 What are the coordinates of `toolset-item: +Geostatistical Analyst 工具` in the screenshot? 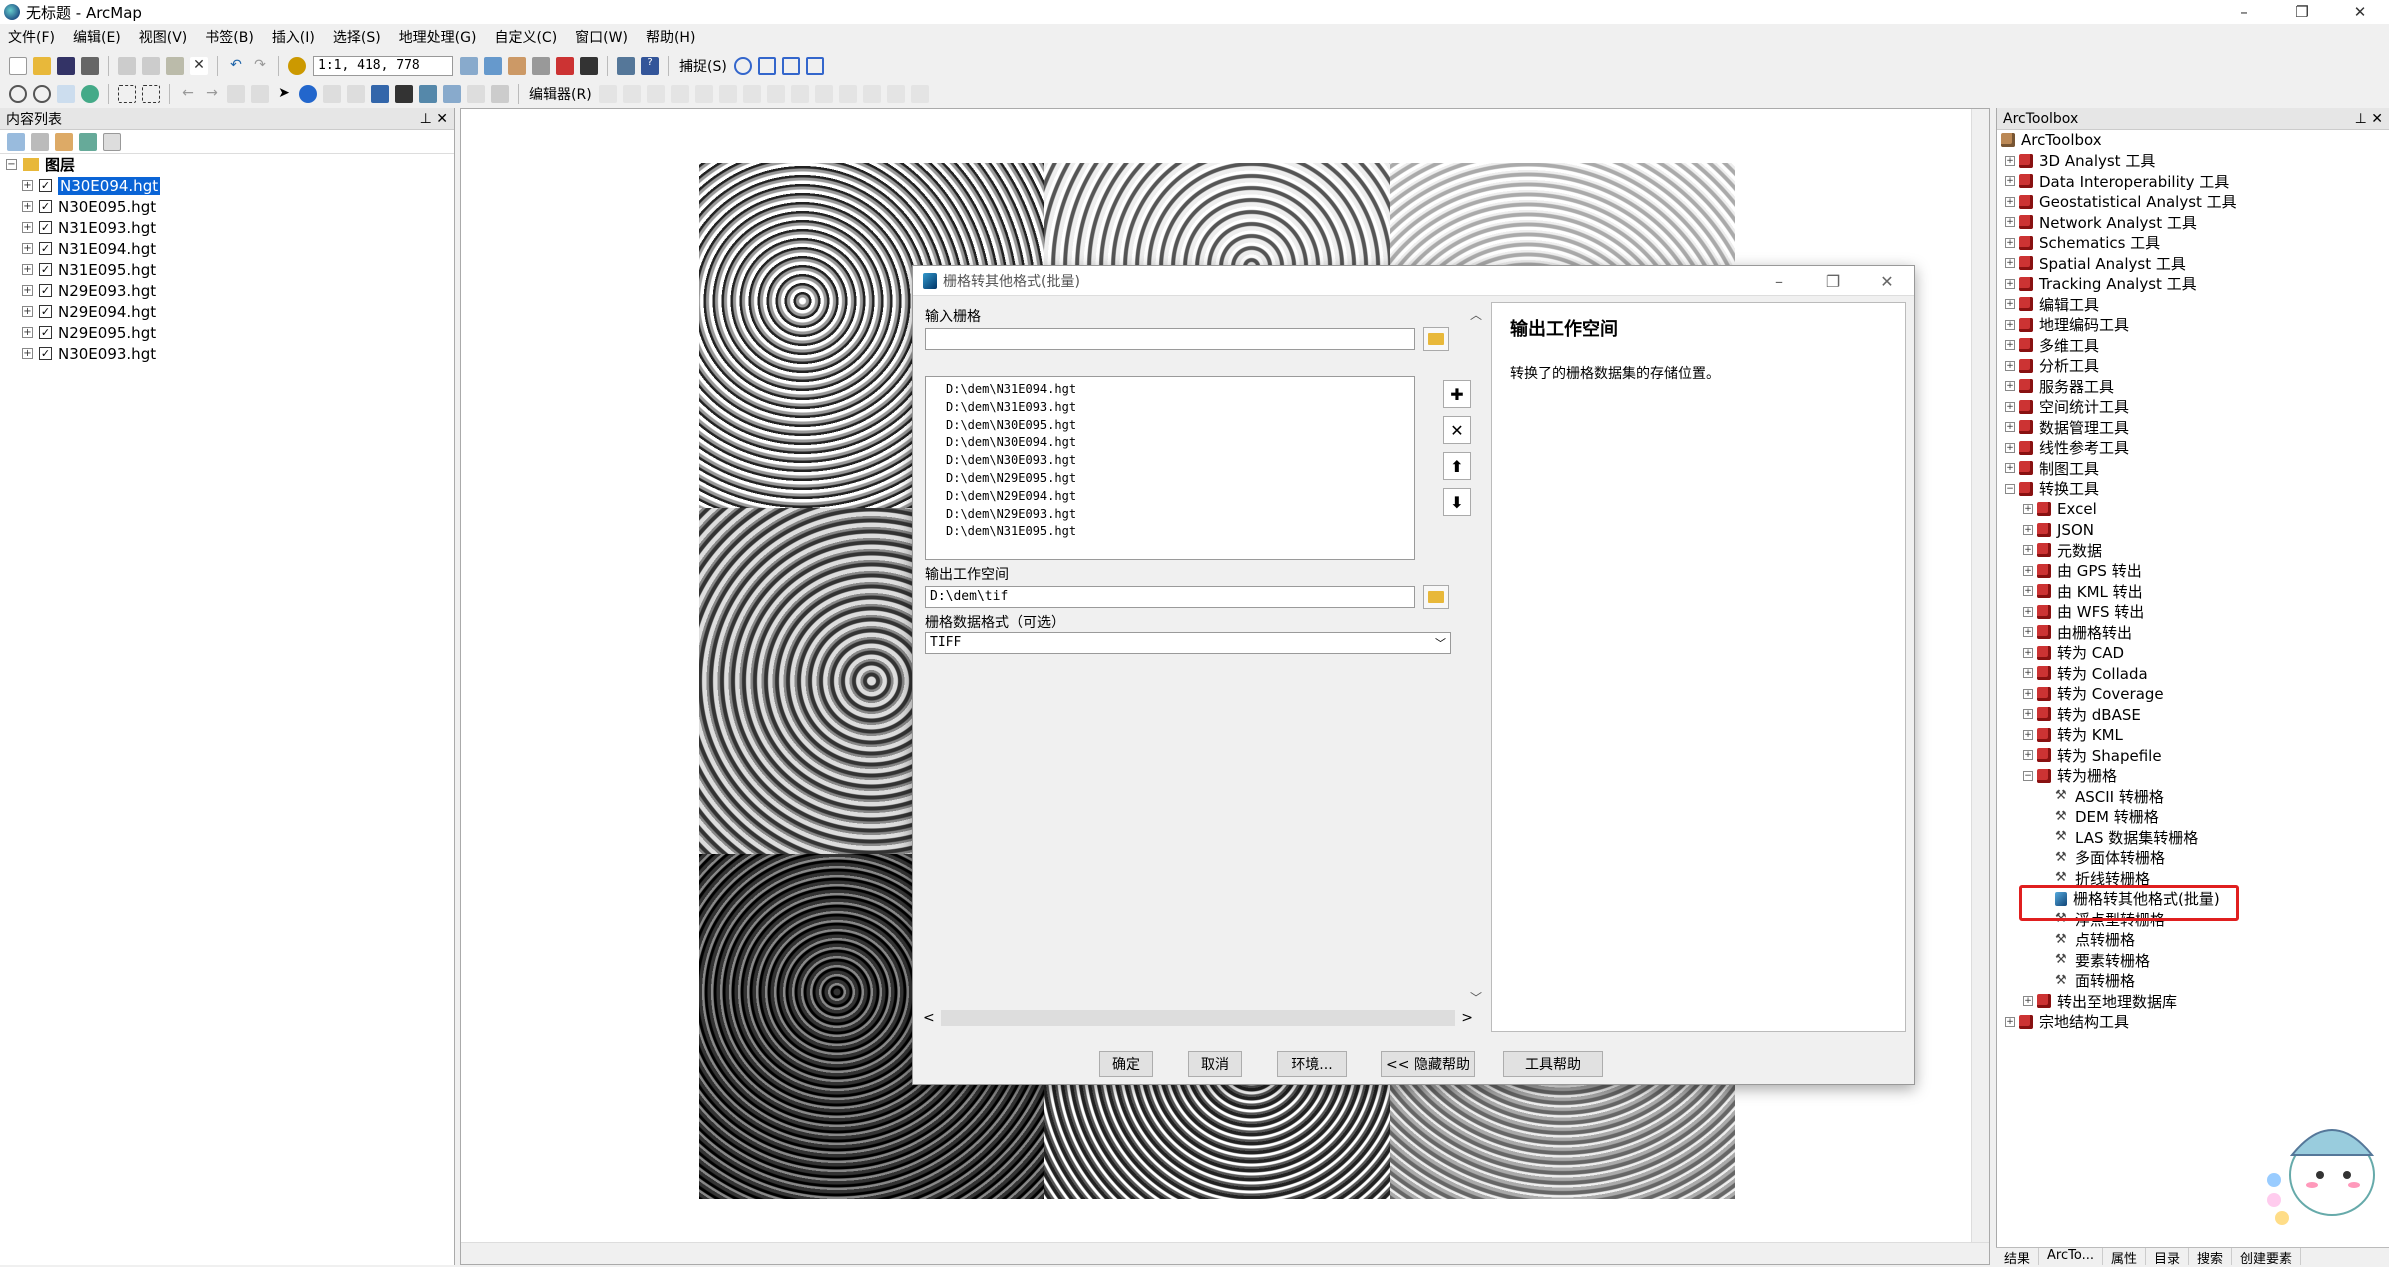 It's located at (2195, 202).